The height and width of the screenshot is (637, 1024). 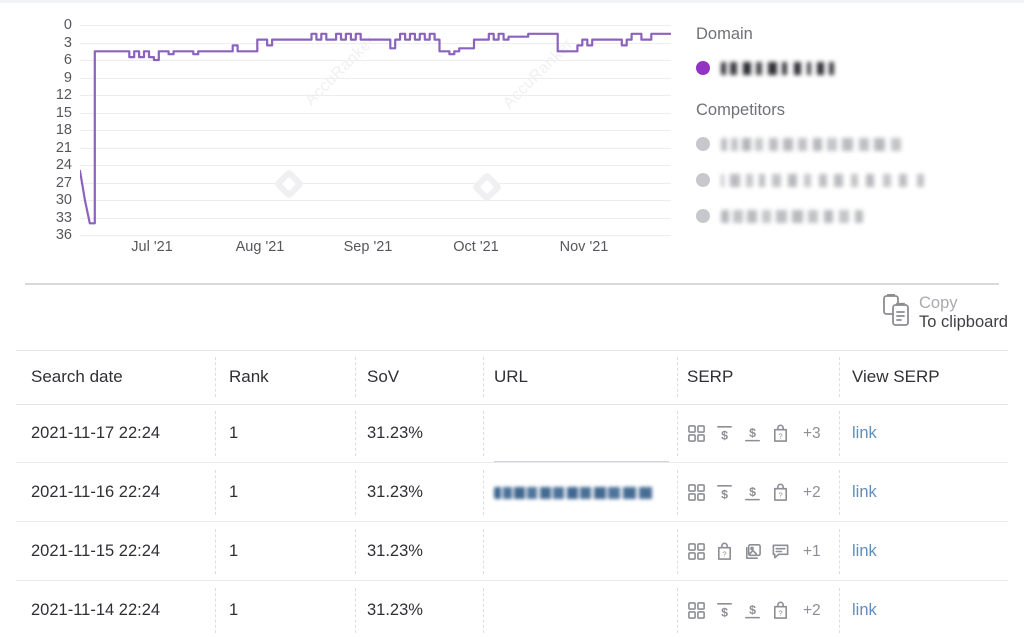 I want to click on column-header-sov: SoV, so click(x=424, y=377).